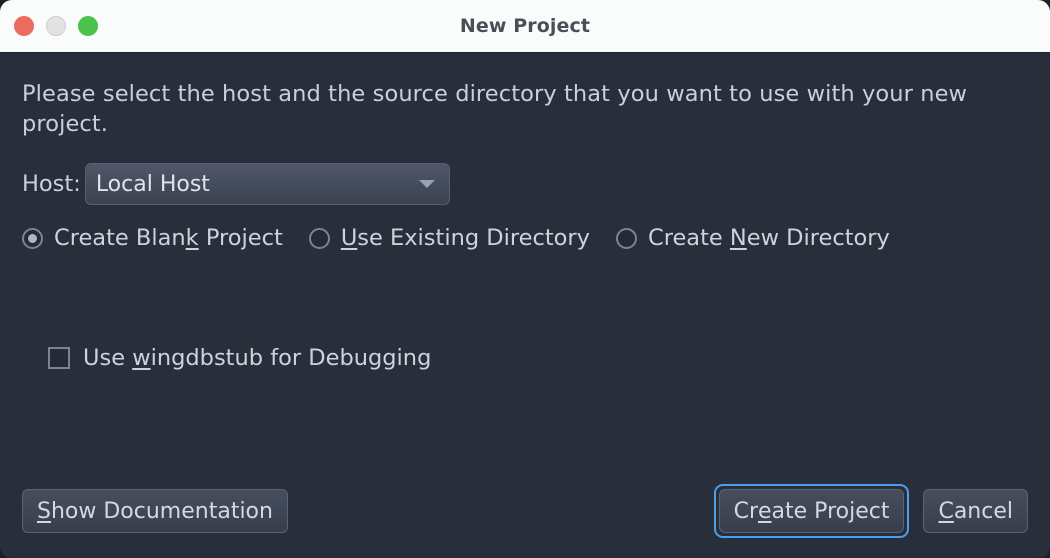  What do you see at coordinates (168, 238) in the screenshot?
I see `radio-label-create-blank-project: Create Blank Project` at bounding box center [168, 238].